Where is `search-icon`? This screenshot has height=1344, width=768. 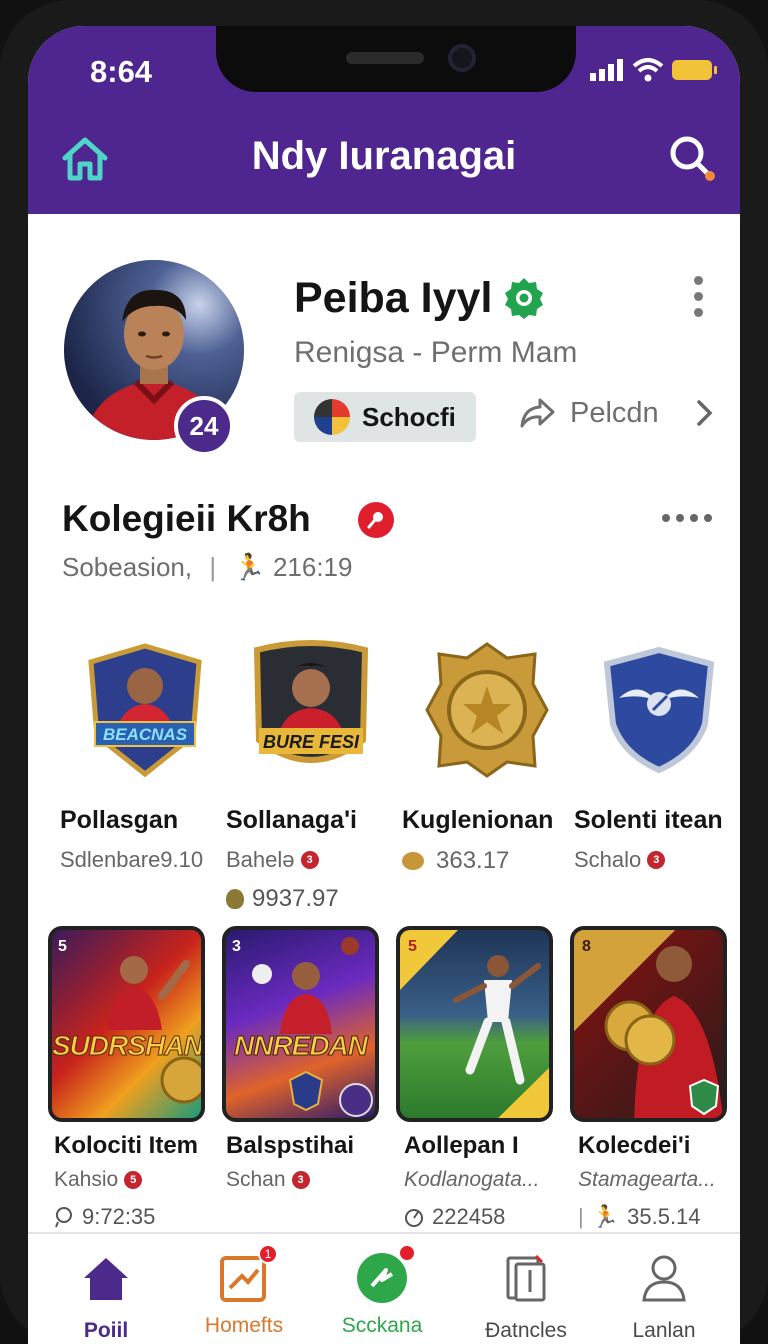
search-icon is located at coordinates (692, 158).